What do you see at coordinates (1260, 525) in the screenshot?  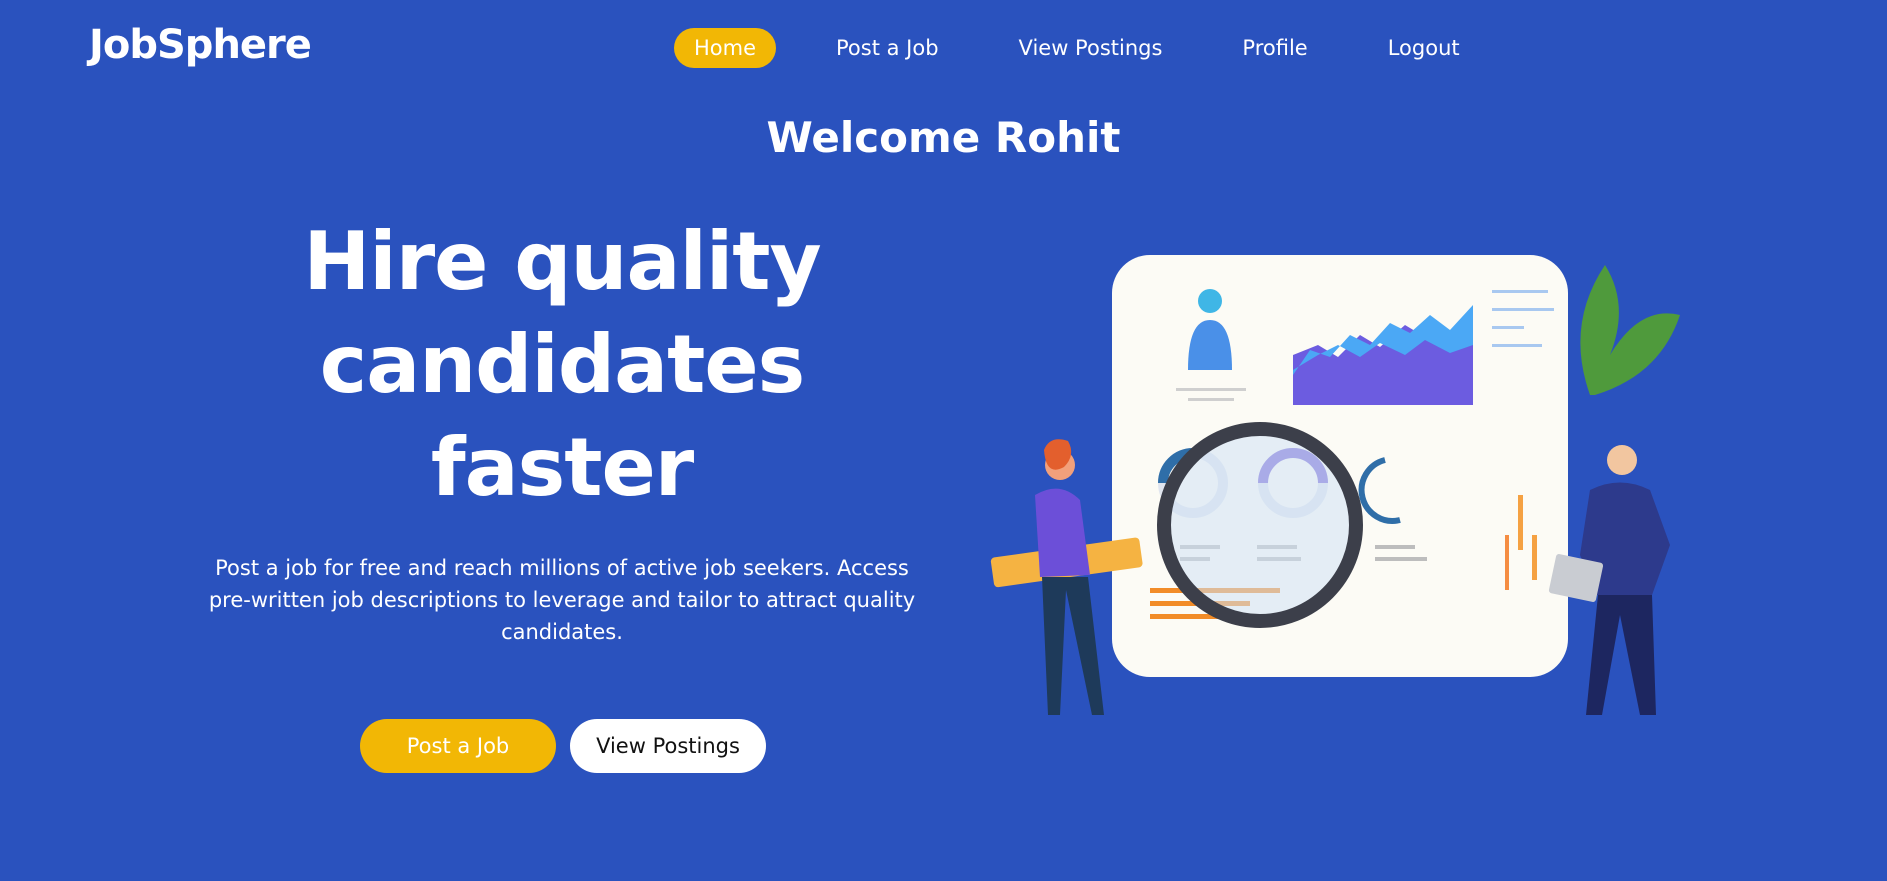 I see `magnifying-glass-icon` at bounding box center [1260, 525].